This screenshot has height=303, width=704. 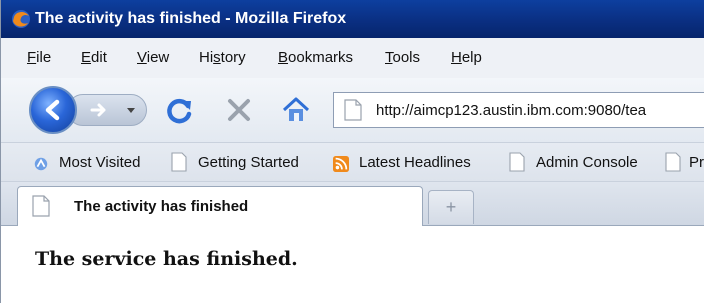 I want to click on history-dropdown-icon, so click(x=131, y=111).